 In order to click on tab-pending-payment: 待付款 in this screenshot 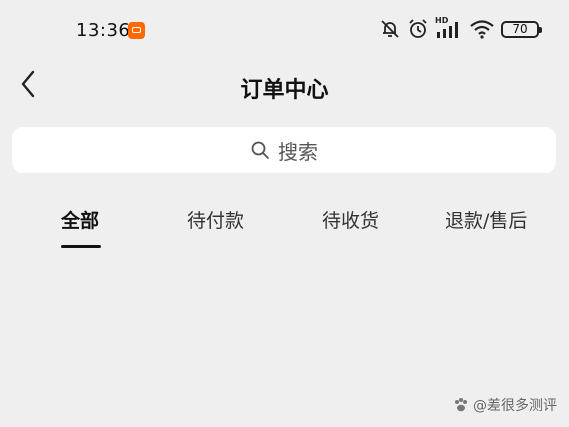, I will do `click(215, 219)`.